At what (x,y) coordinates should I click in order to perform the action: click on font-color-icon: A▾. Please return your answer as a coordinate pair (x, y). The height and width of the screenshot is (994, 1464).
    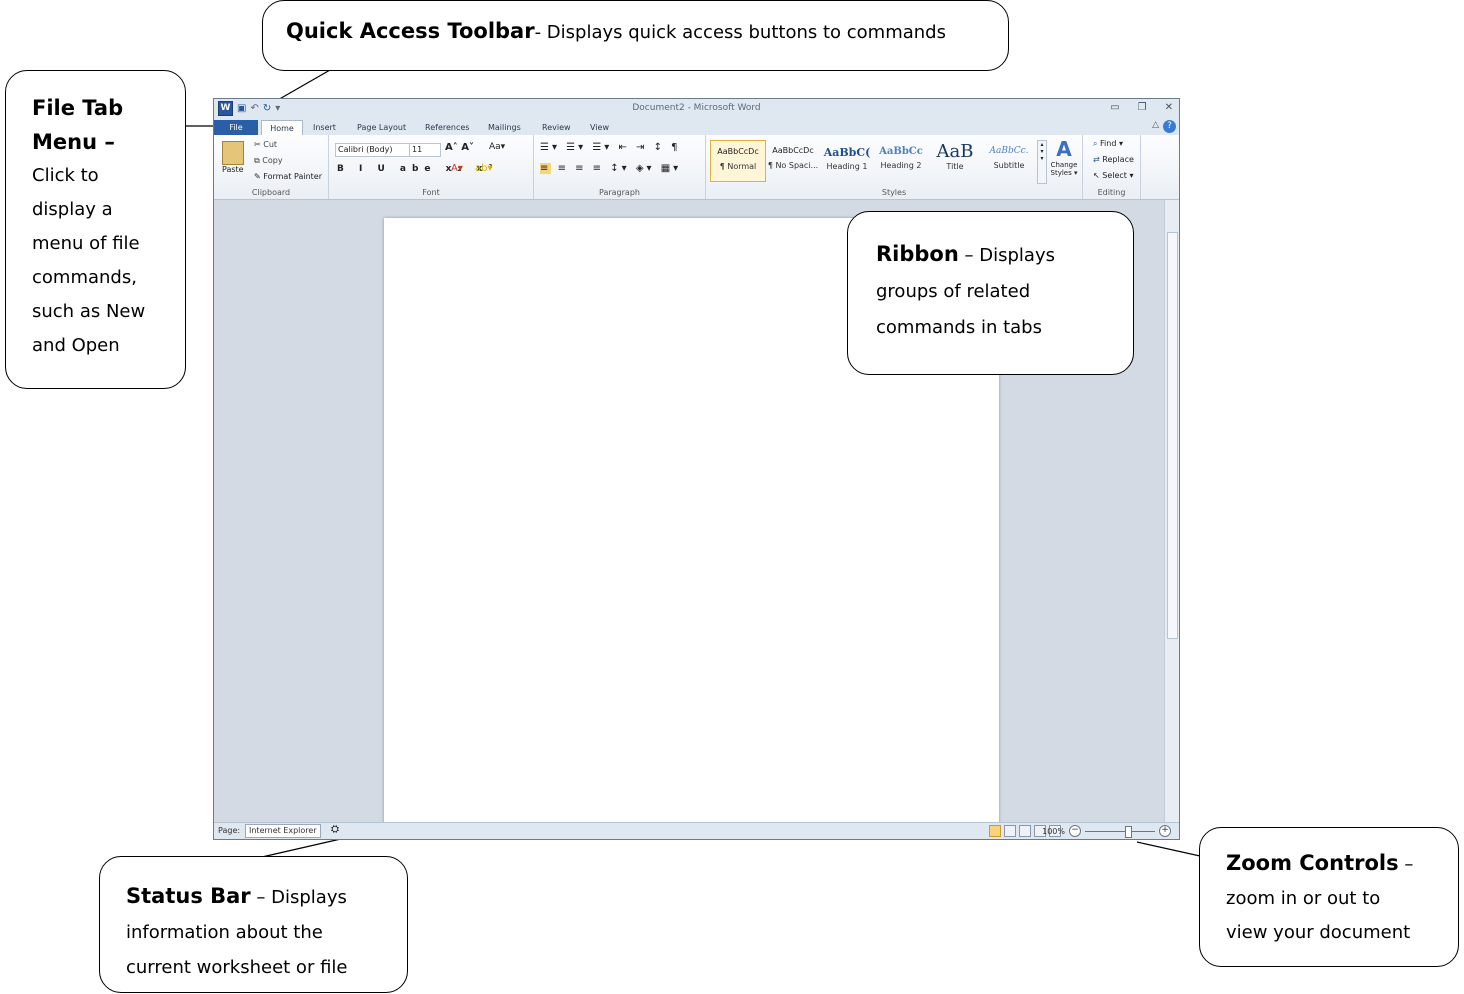
    Looking at the image, I should click on (457, 168).